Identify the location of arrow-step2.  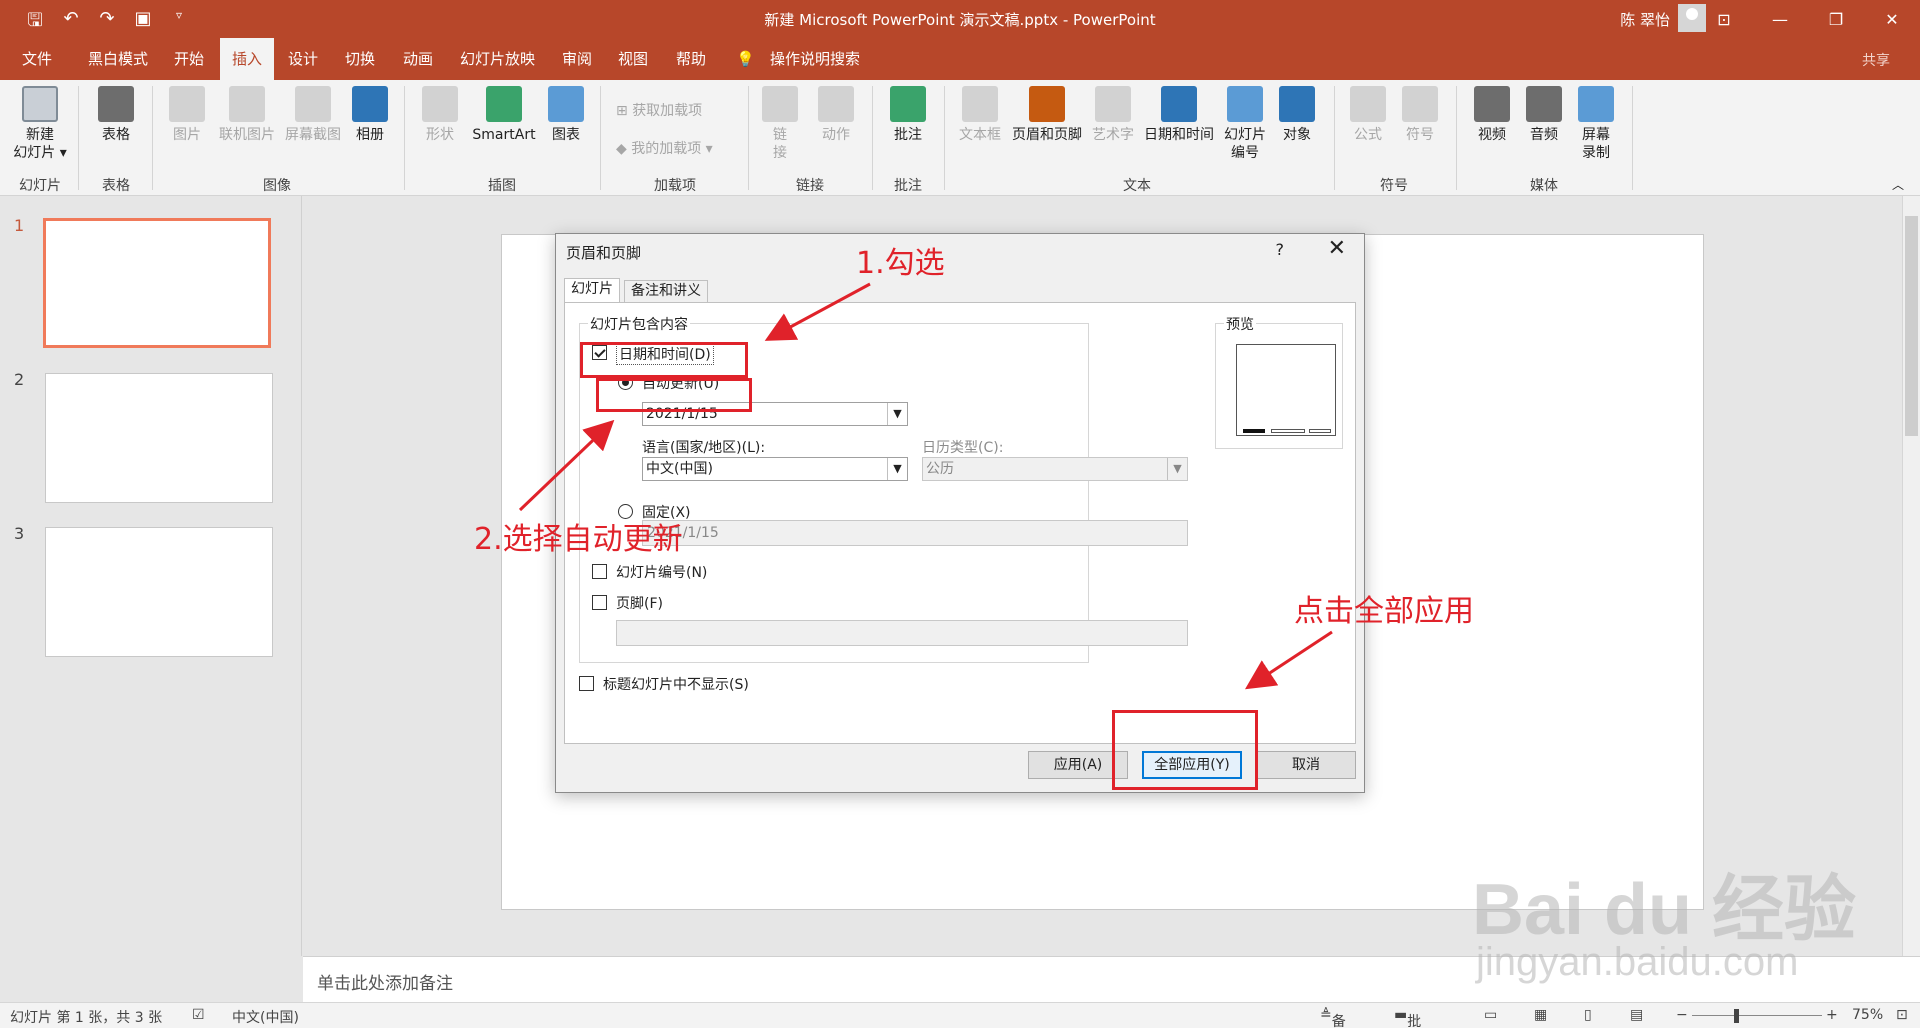
(566, 465).